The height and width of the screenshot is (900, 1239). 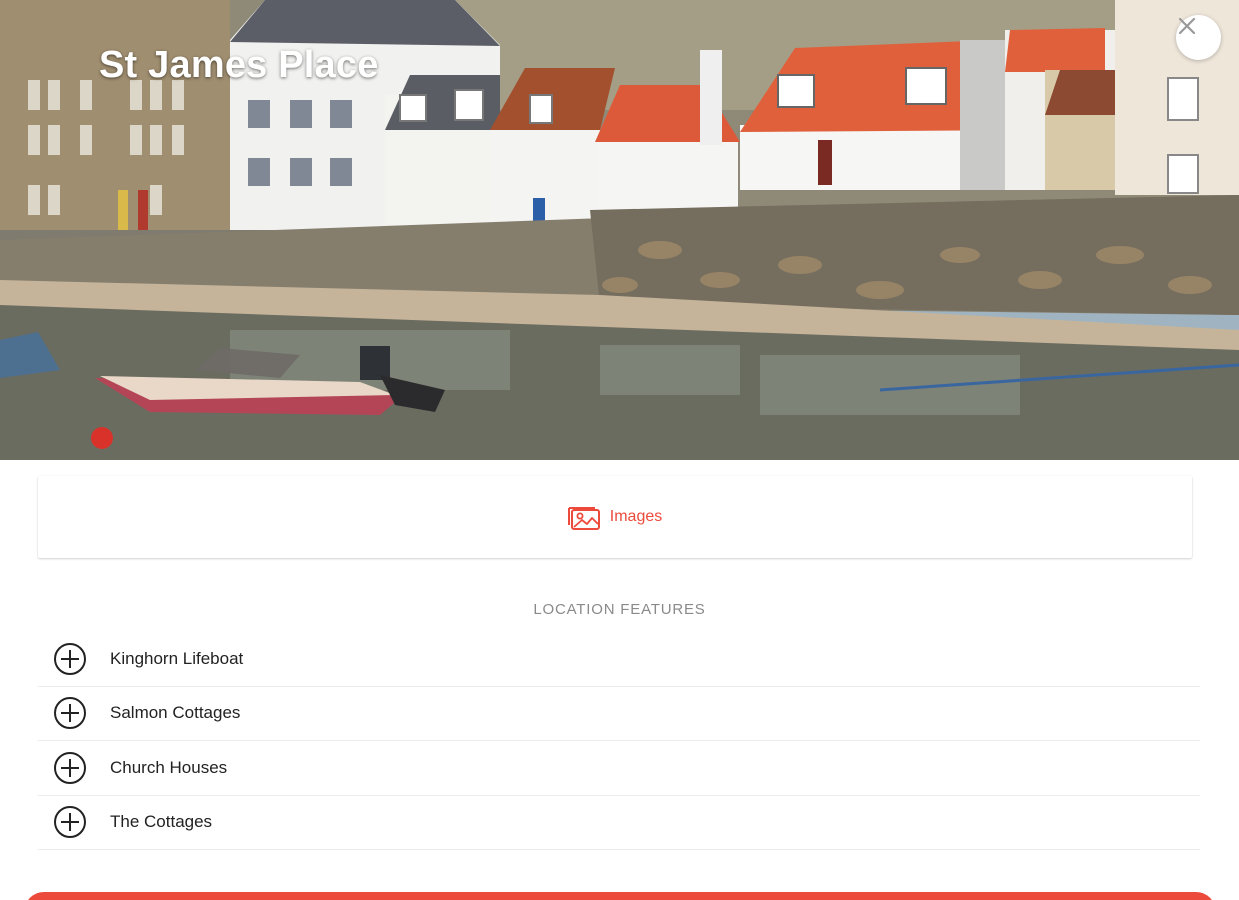 What do you see at coordinates (636, 516) in the screenshot?
I see `tab-images-label: Images` at bounding box center [636, 516].